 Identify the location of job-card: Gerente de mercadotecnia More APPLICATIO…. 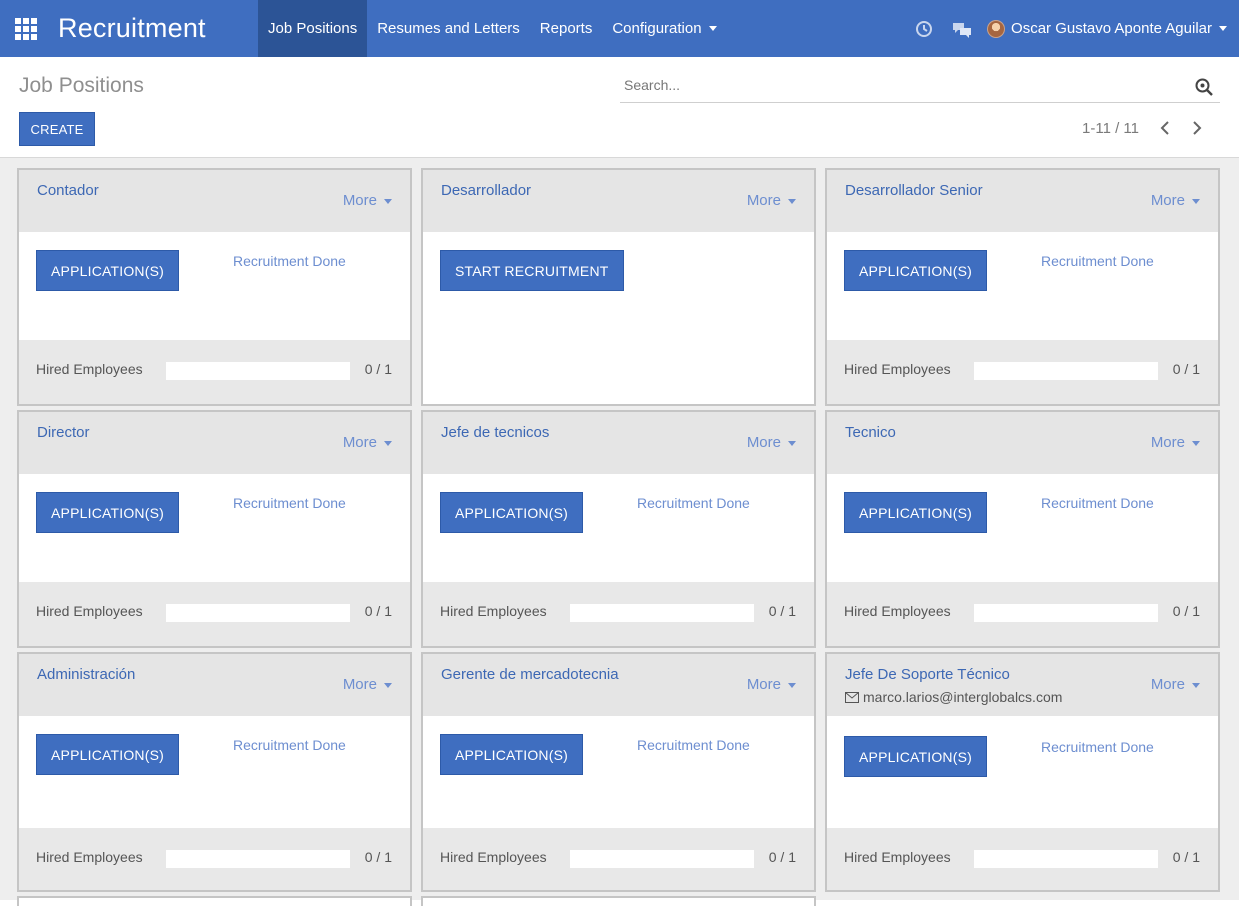
(618, 772).